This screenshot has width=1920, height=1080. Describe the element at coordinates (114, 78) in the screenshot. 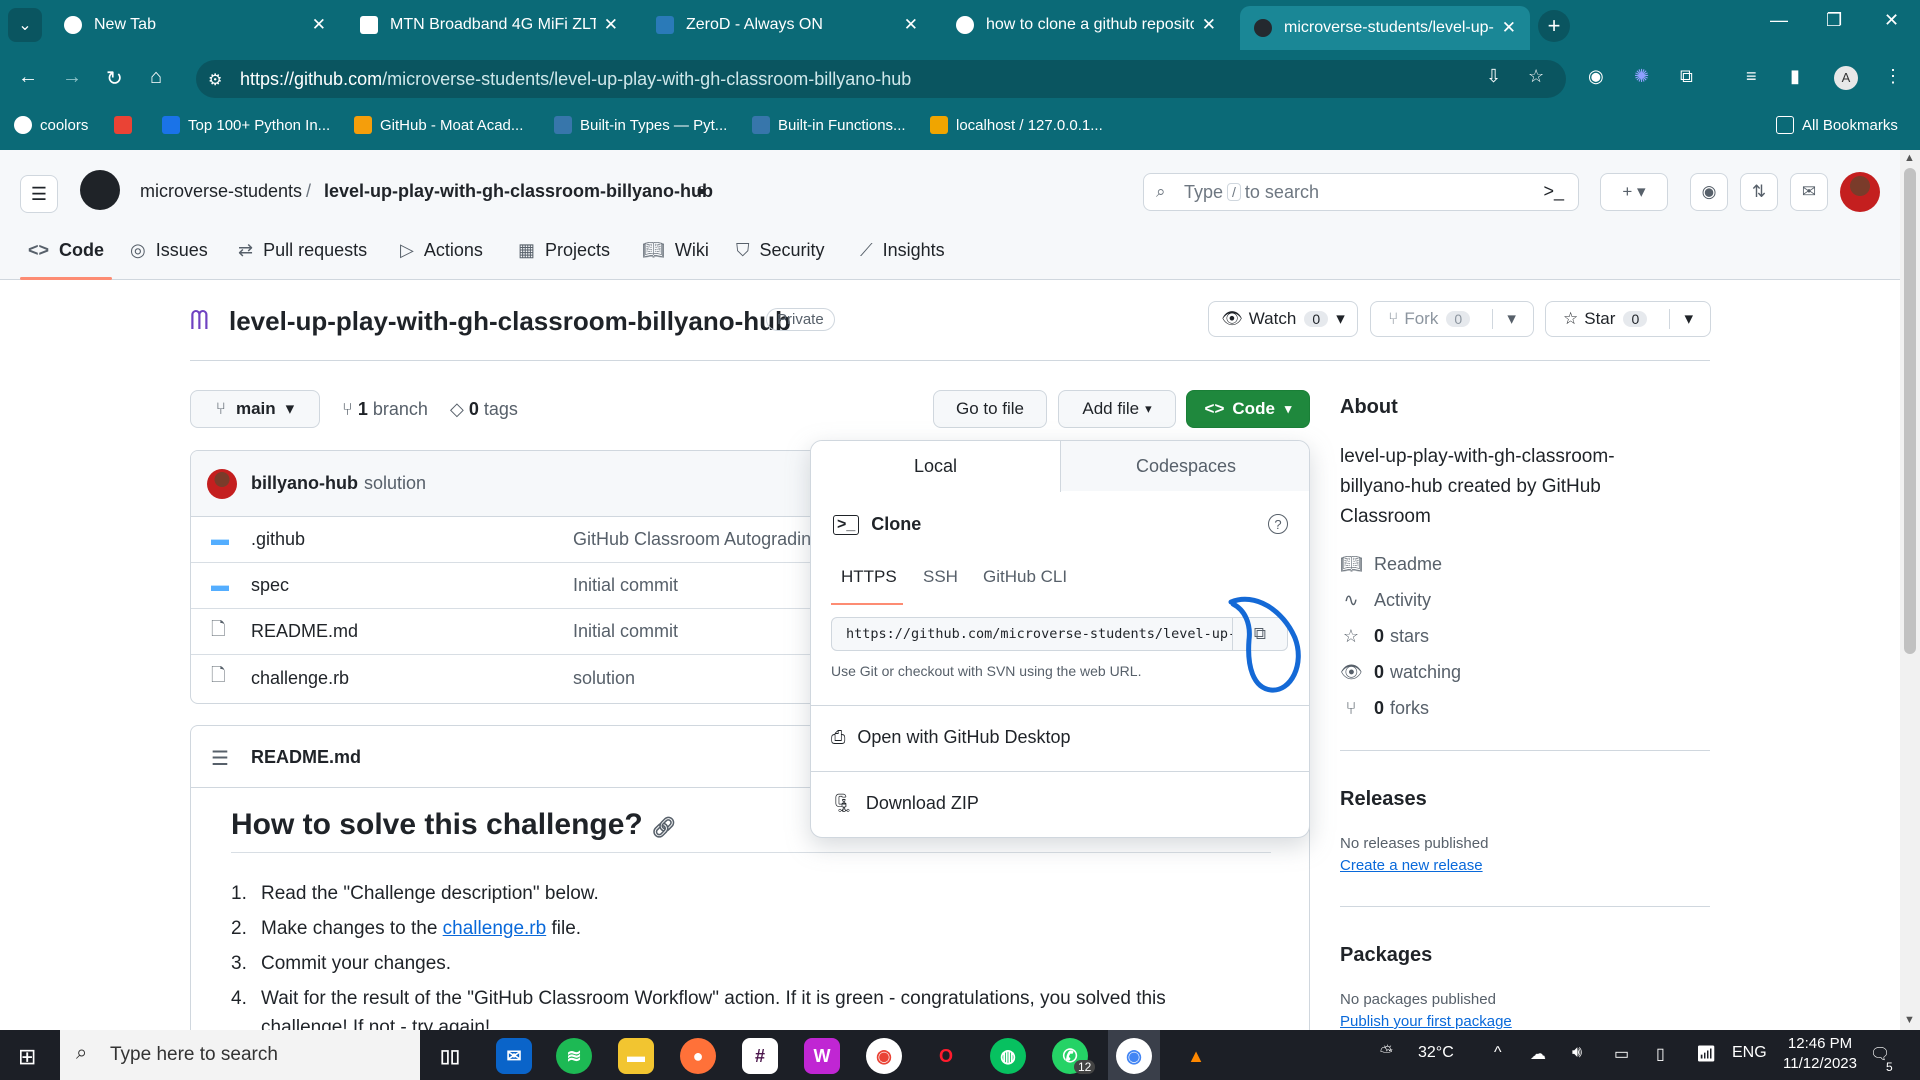

I see `reload-icon: ↻` at that location.